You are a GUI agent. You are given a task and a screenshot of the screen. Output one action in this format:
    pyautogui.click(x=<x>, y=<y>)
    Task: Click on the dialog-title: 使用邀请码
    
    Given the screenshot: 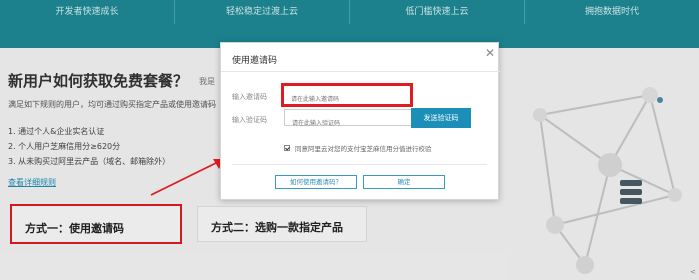 What is the action you would take?
    pyautogui.click(x=255, y=61)
    